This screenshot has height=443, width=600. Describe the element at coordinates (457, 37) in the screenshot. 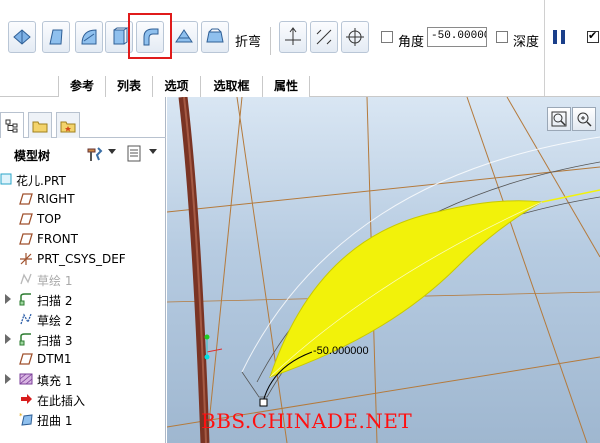

I see `angle-input: -50.00000` at that location.